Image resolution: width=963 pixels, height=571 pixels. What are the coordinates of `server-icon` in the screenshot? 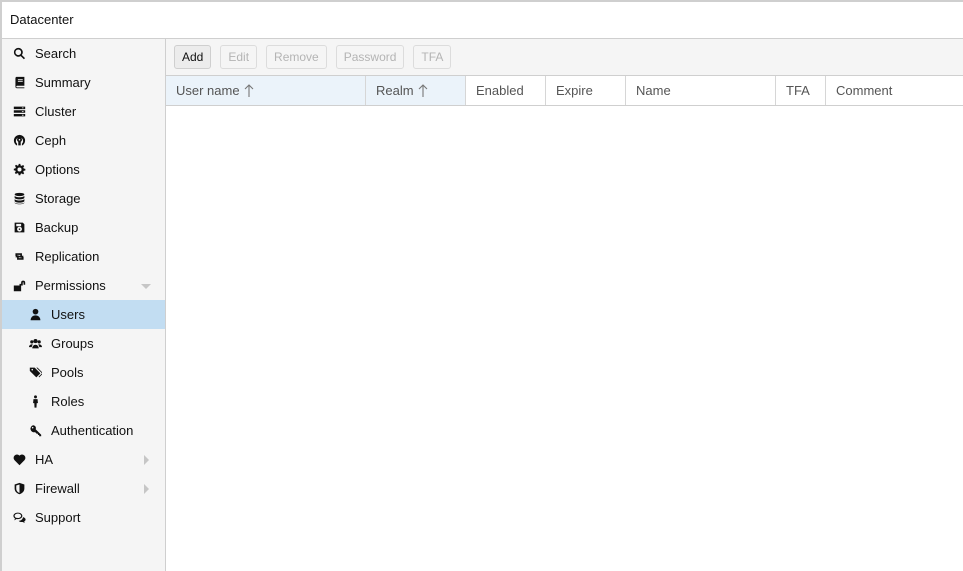 It's located at (19, 112).